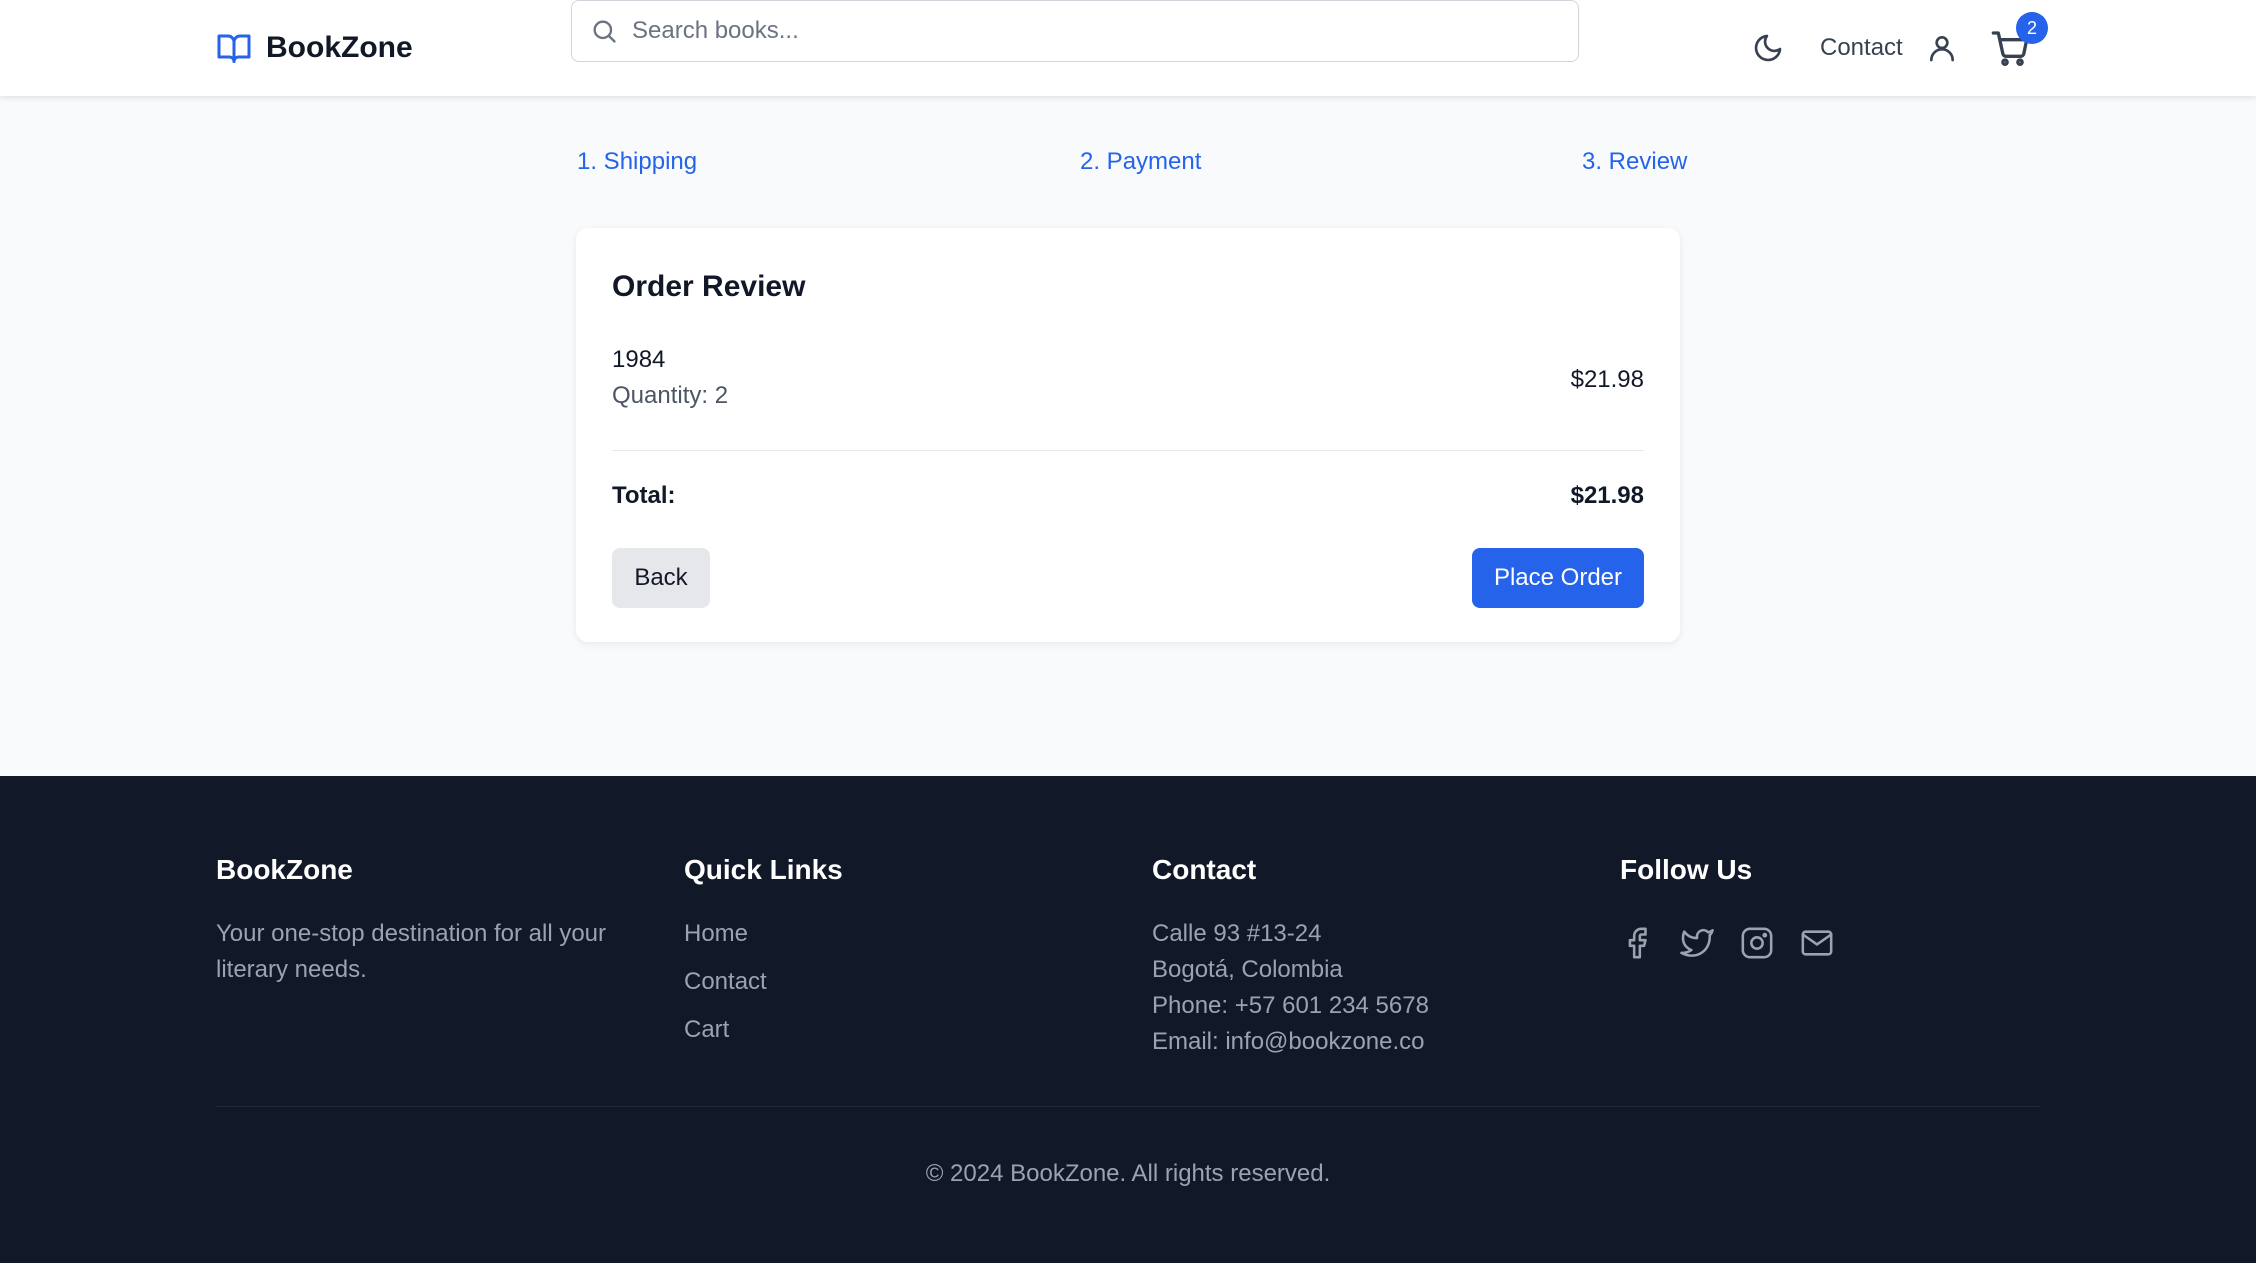 Image resolution: width=2256 pixels, height=1263 pixels. Describe the element at coordinates (1140, 162) in the screenshot. I see `step-payment: 2. Payment` at that location.